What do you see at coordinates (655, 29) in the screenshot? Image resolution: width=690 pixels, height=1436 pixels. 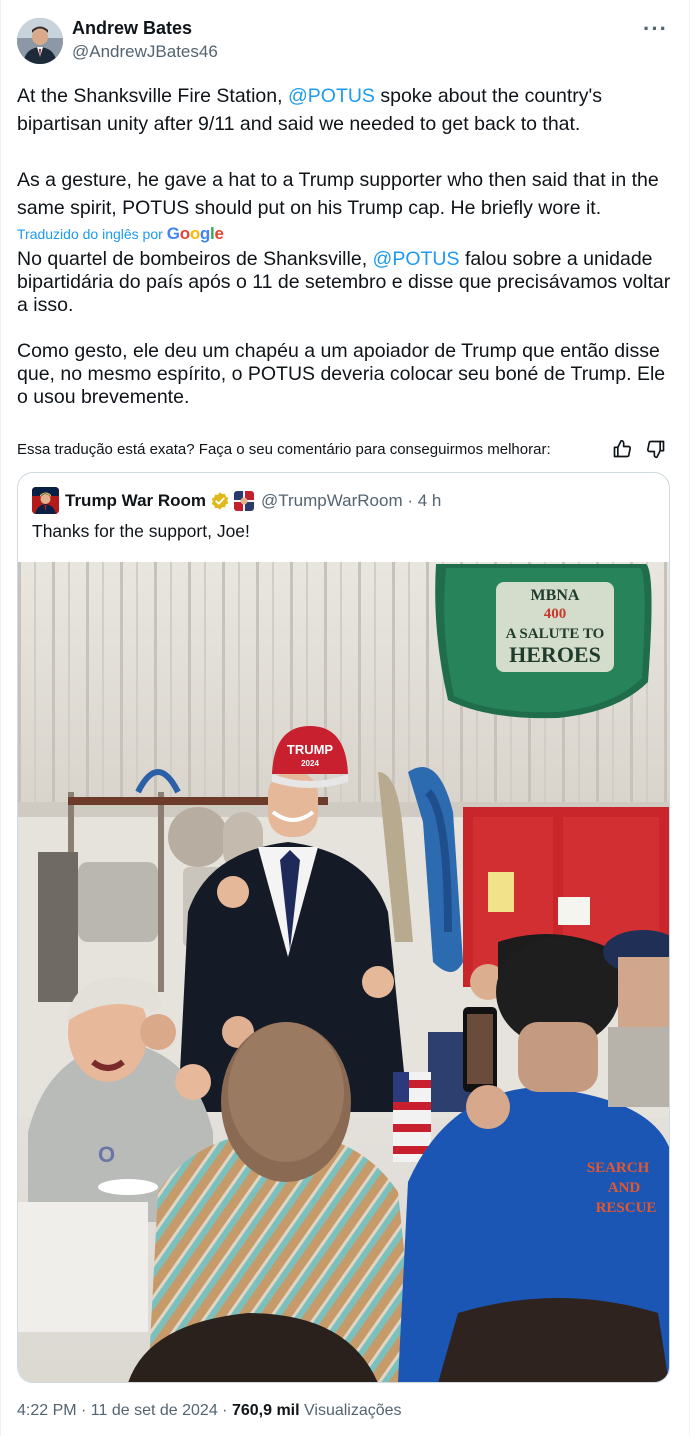 I see `more-options-icon: ···` at bounding box center [655, 29].